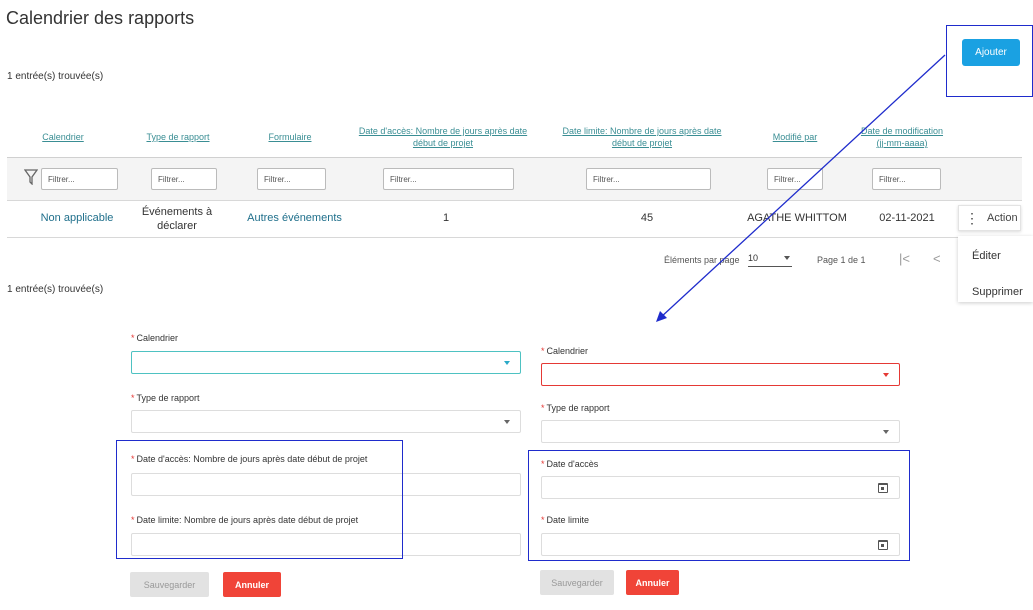 The width and height of the screenshot is (1033, 610). I want to click on cell-formulaire: Autres événements, so click(294, 218).